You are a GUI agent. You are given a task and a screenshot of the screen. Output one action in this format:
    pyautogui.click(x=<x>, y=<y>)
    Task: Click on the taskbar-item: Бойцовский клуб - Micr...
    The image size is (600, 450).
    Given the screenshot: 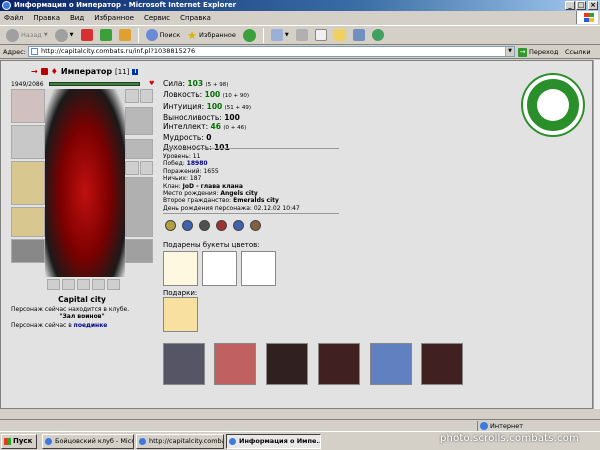 What is the action you would take?
    pyautogui.click(x=88, y=441)
    